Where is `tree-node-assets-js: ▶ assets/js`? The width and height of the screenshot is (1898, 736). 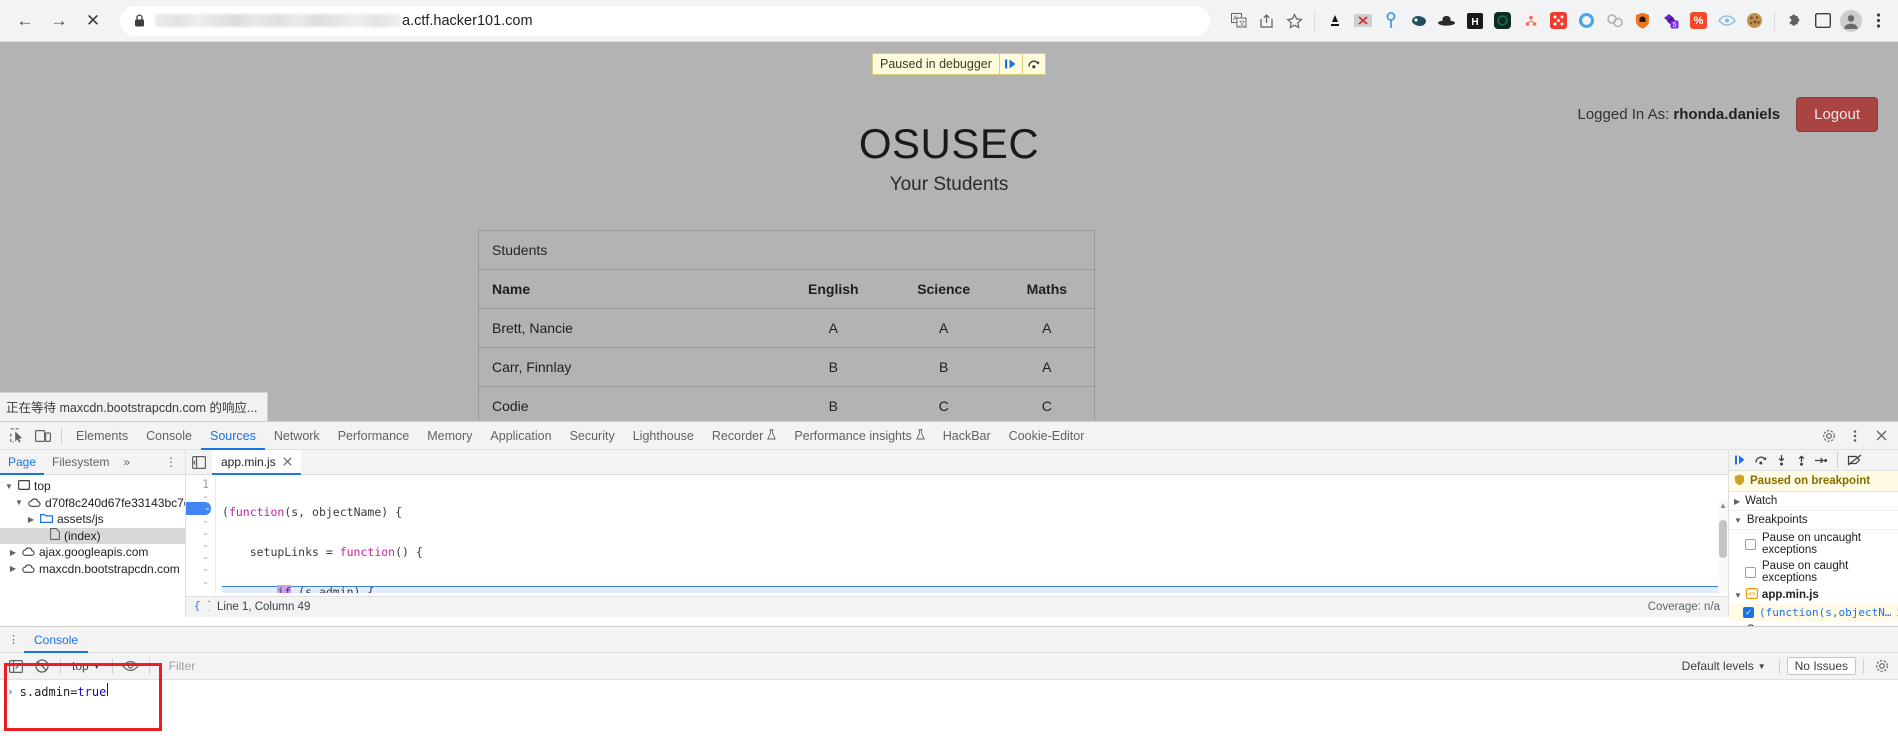
tree-node-assets-js: ▶ assets/js is located at coordinates (92, 519).